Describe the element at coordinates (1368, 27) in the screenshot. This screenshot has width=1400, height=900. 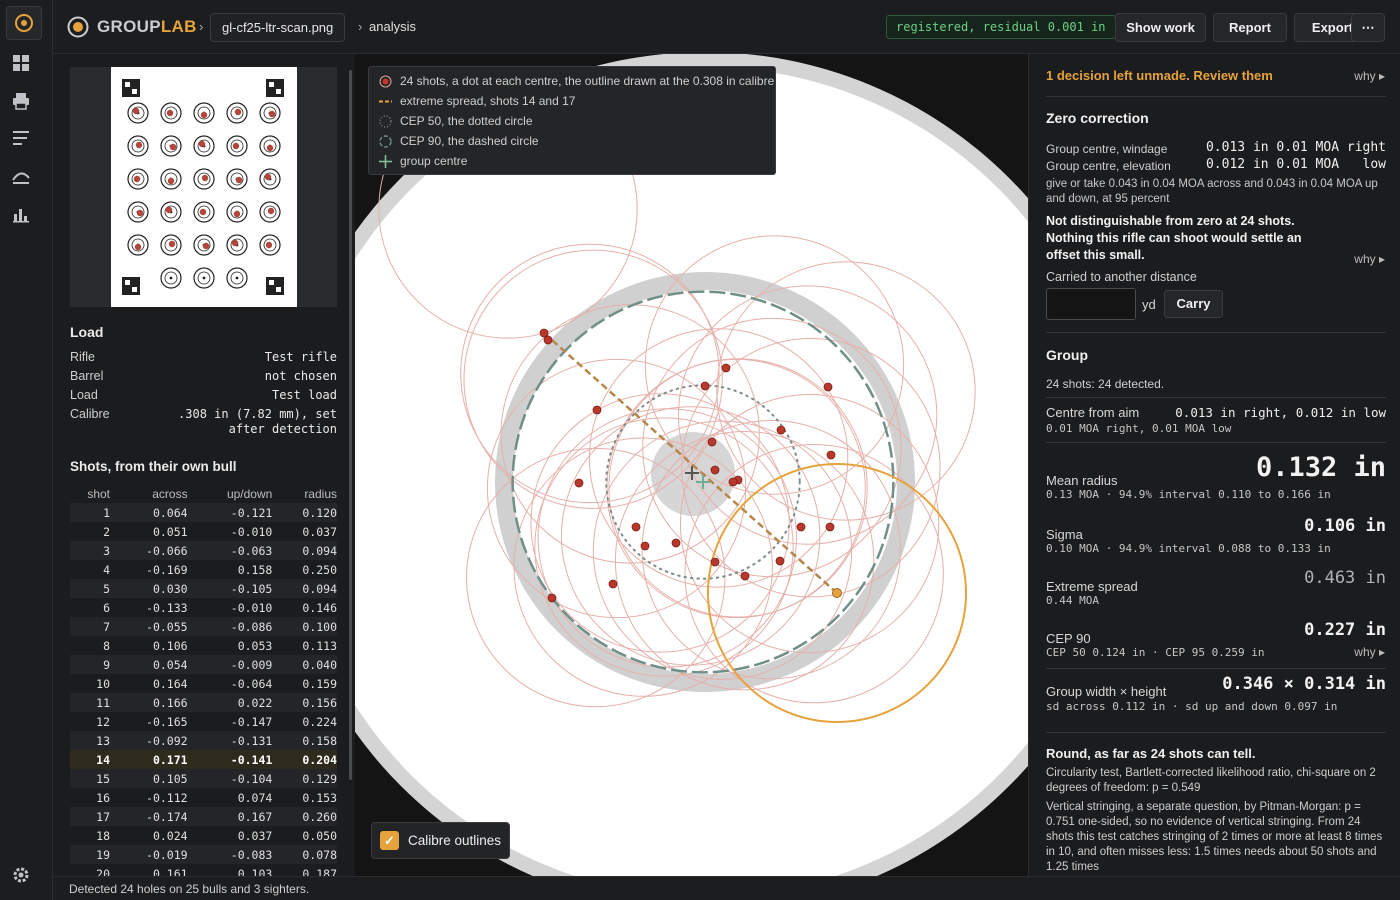
I see `more-menu-button: ⋯` at that location.